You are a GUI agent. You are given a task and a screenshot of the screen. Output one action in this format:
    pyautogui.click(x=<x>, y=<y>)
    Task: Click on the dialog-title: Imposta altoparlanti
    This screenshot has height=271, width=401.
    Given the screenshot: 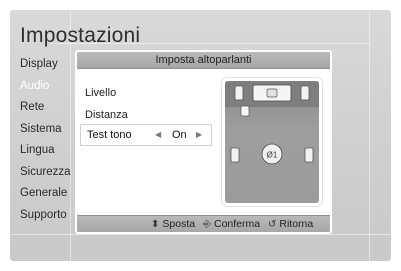 What is the action you would take?
    pyautogui.click(x=203, y=60)
    